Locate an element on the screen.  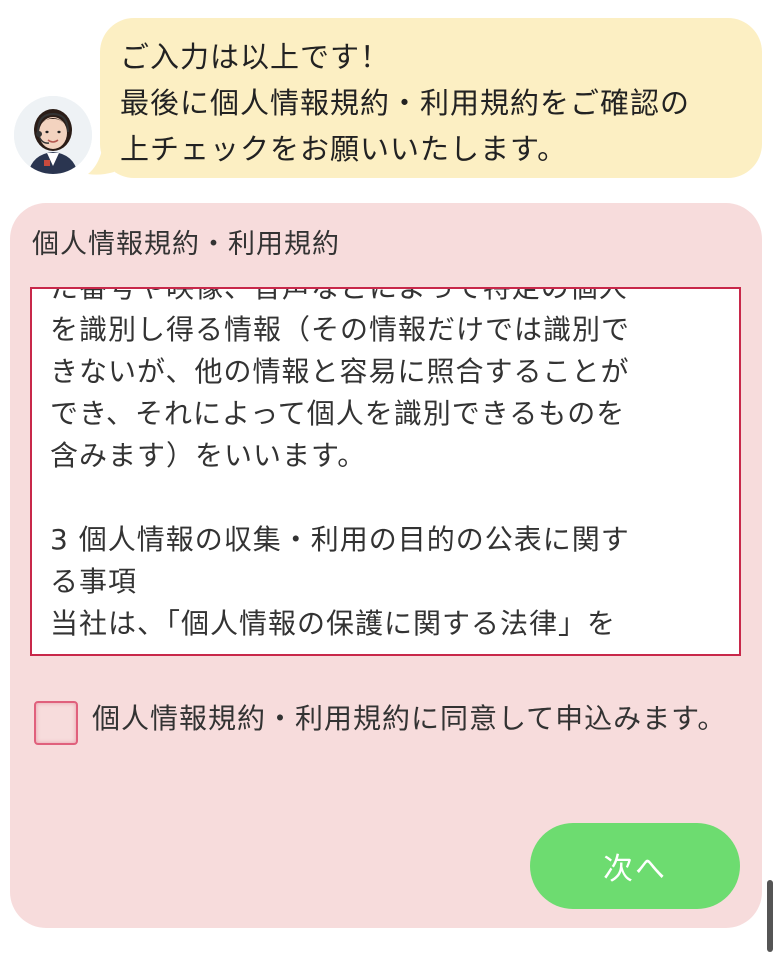
terms-panel-title: 個人情報規約・利用規約 is located at coordinates (186, 244).